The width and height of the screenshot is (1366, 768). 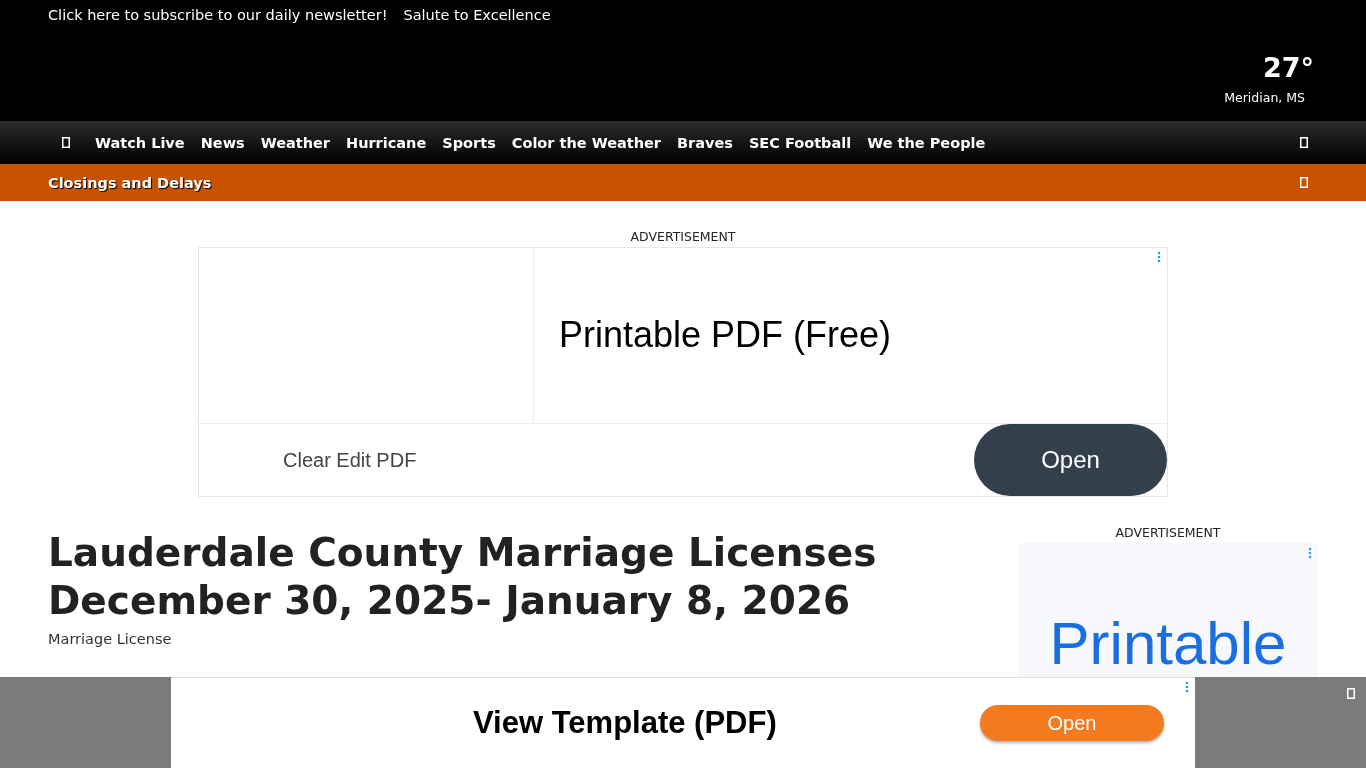 What do you see at coordinates (725, 335) in the screenshot?
I see `ad-headline: Printable PDF (Free)` at bounding box center [725, 335].